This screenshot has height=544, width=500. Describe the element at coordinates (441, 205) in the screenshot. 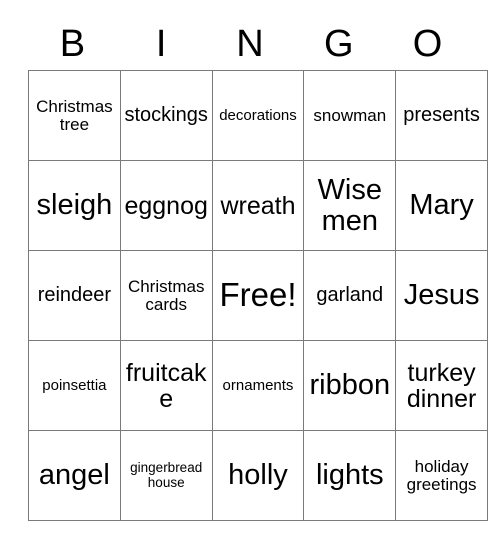

I see `bingo-cell: Mary` at that location.